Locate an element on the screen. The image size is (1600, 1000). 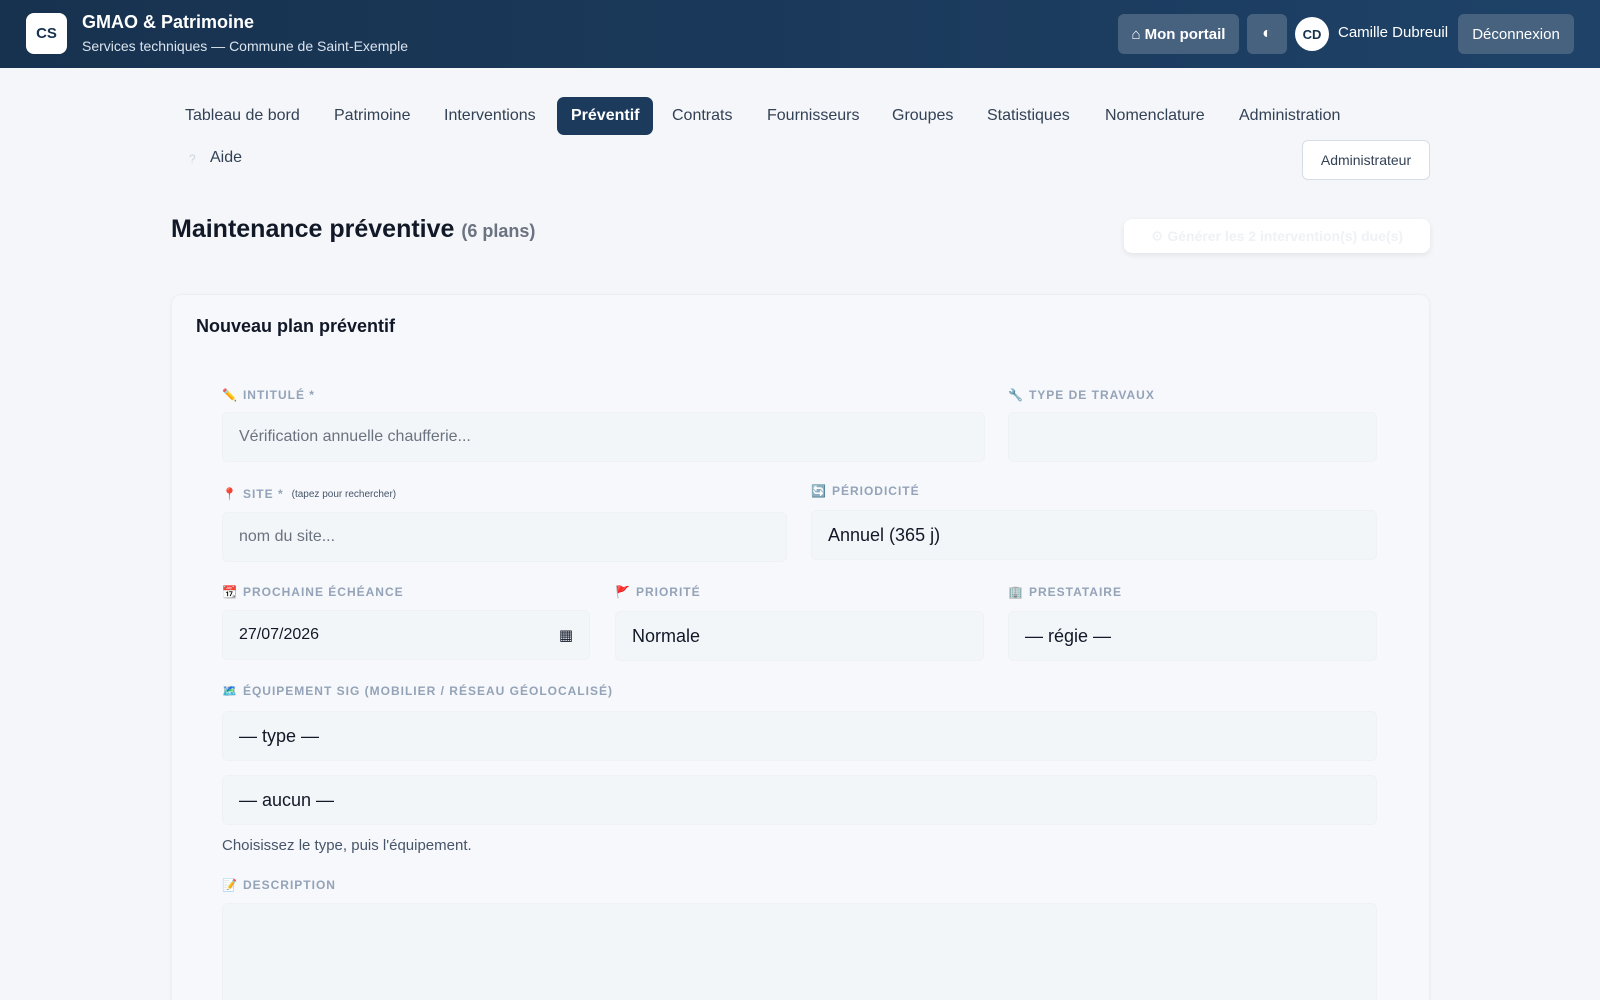
page-title-text: Maintenance préventive is located at coordinates (313, 229).